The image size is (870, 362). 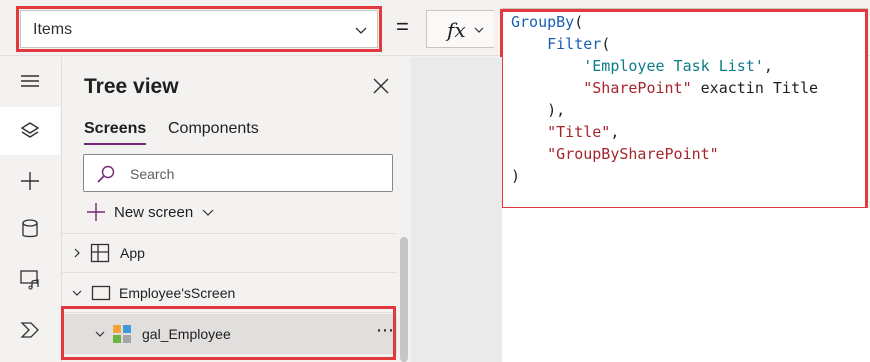 I want to click on tree-node-screen: Employee'sScreen, so click(x=229, y=293).